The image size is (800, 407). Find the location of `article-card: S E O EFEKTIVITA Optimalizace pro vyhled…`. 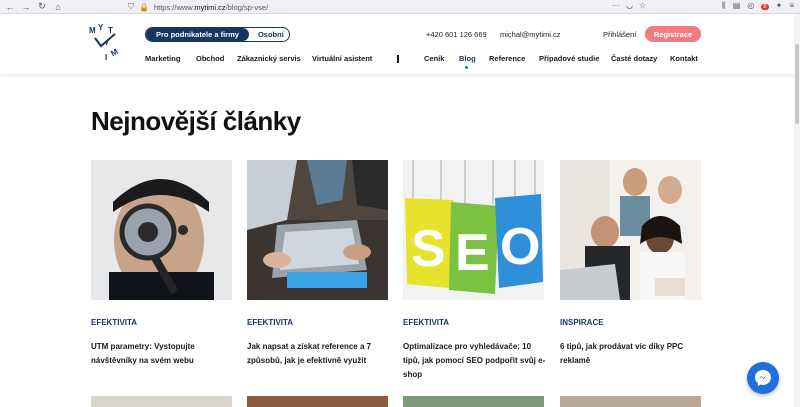

article-card: S E O EFEKTIVITA Optimalizace pro vyhled… is located at coordinates (474, 269).